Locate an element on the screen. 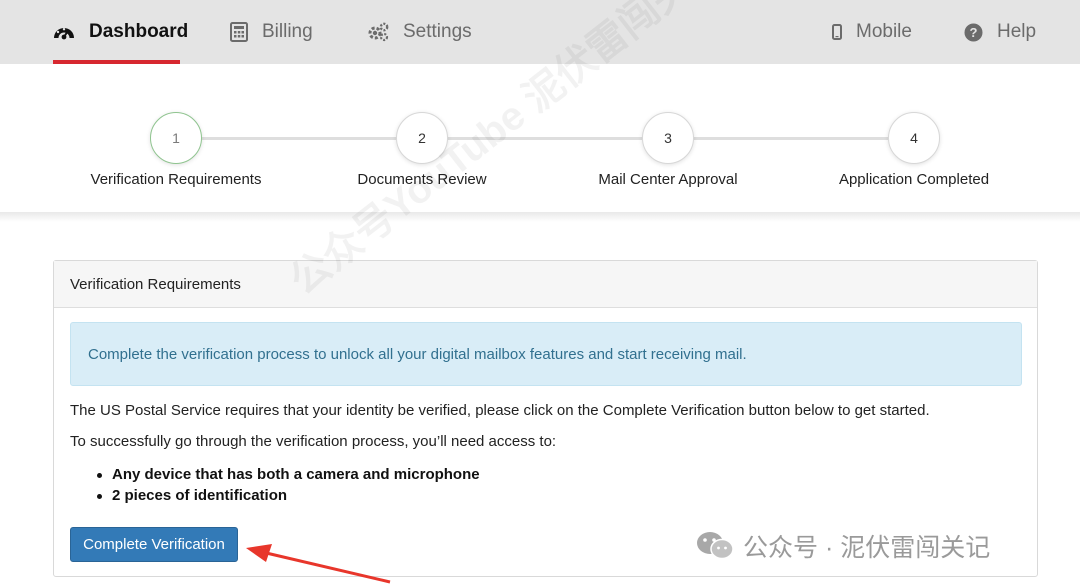 This screenshot has height=588, width=1080. nav-settings-label: Settings is located at coordinates (437, 31).